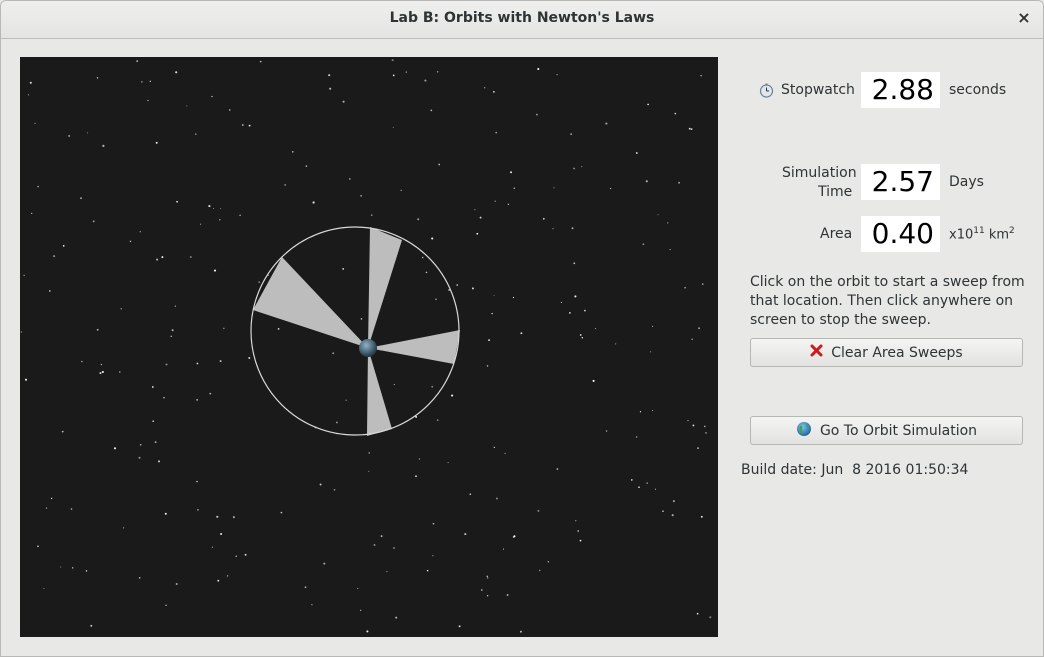  I want to click on stopwatch-label: Stopwatch, so click(818, 90).